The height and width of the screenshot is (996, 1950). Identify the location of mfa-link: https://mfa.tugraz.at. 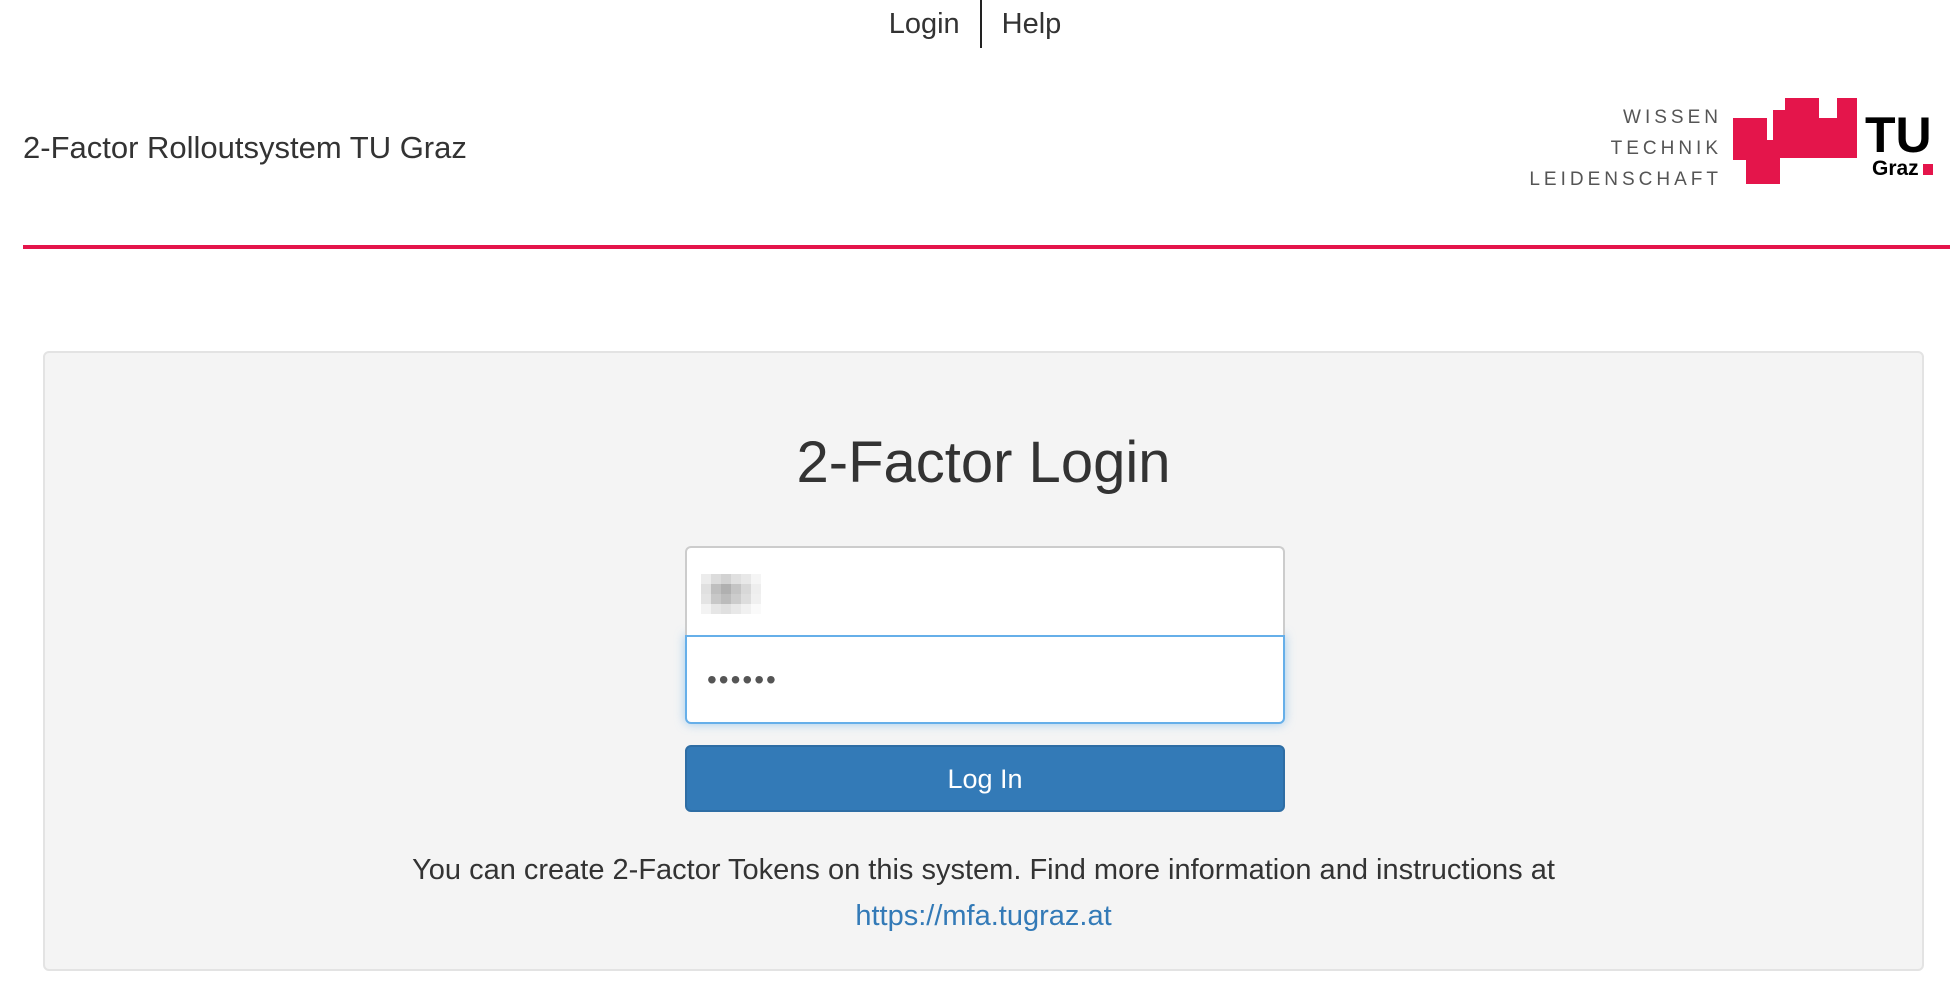
(983, 916).